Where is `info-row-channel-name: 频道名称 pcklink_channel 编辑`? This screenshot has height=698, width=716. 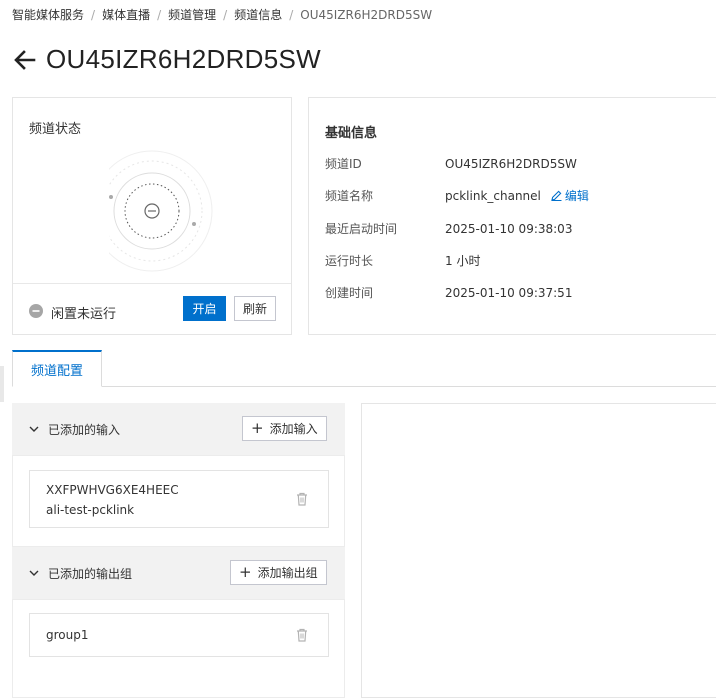 info-row-channel-name: 频道名称 pcklink_channel 编辑 is located at coordinates (457, 195).